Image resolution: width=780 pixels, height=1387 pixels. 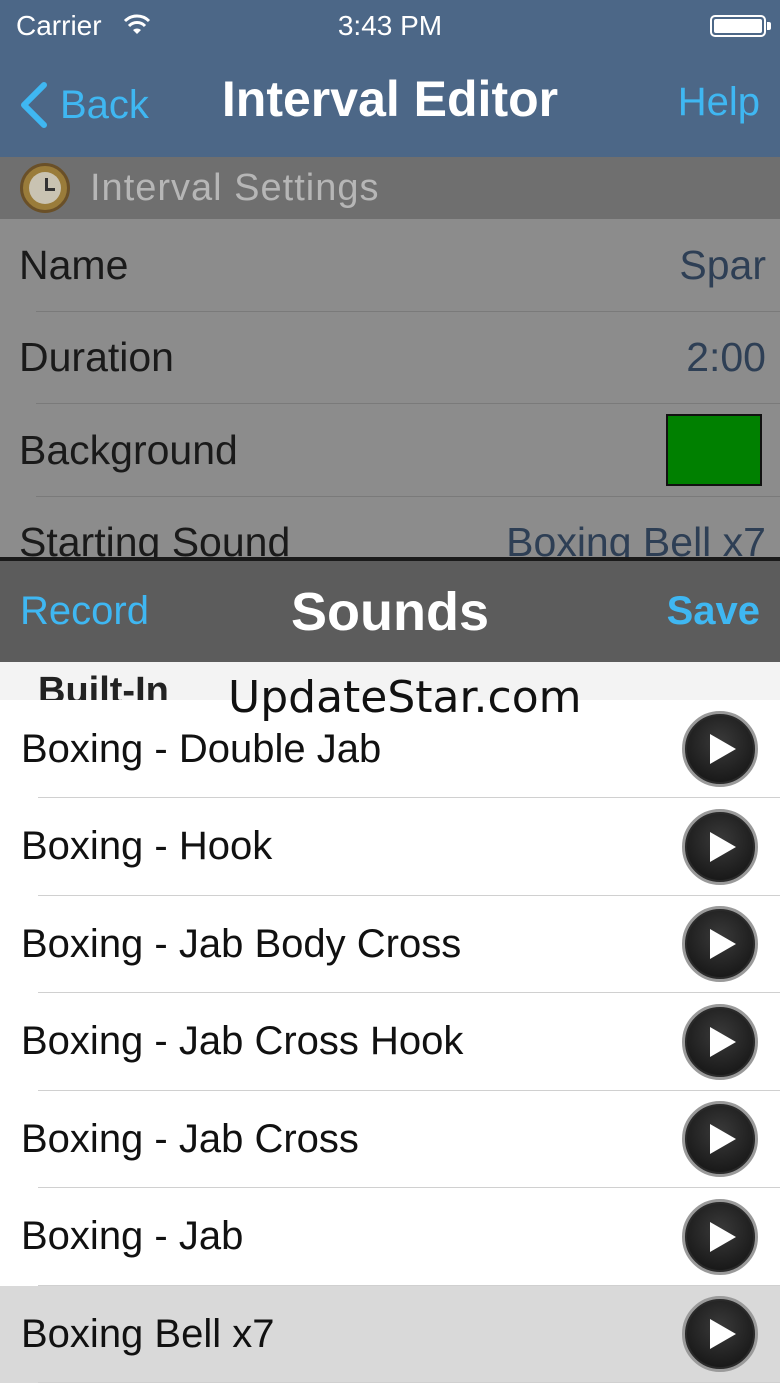 I want to click on interval-settings-header: Interval Settings, so click(x=390, y=188).